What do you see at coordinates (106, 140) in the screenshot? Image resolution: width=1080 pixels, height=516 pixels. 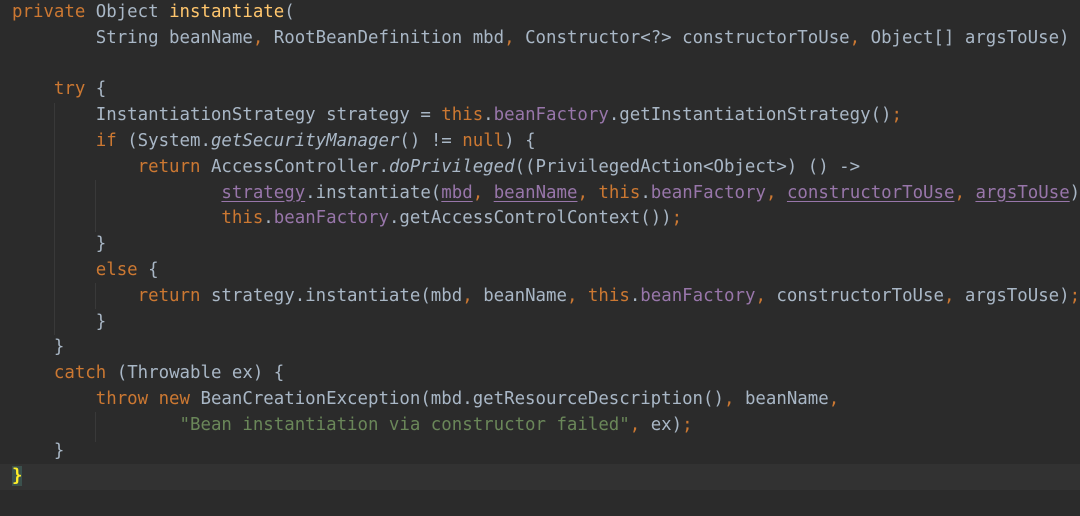 I see `code-token: if` at bounding box center [106, 140].